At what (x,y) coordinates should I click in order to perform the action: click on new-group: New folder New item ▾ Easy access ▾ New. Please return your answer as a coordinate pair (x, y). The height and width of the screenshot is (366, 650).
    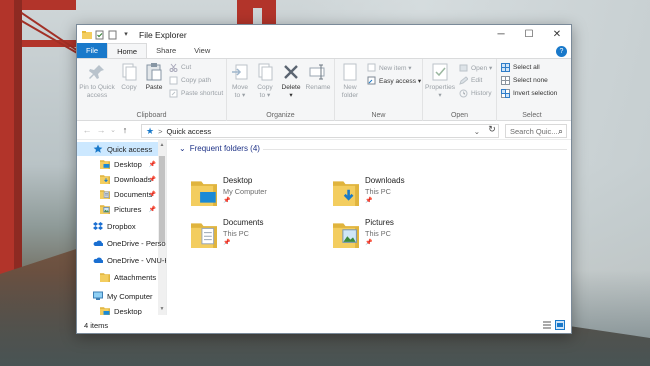
    Looking at the image, I should click on (379, 90).